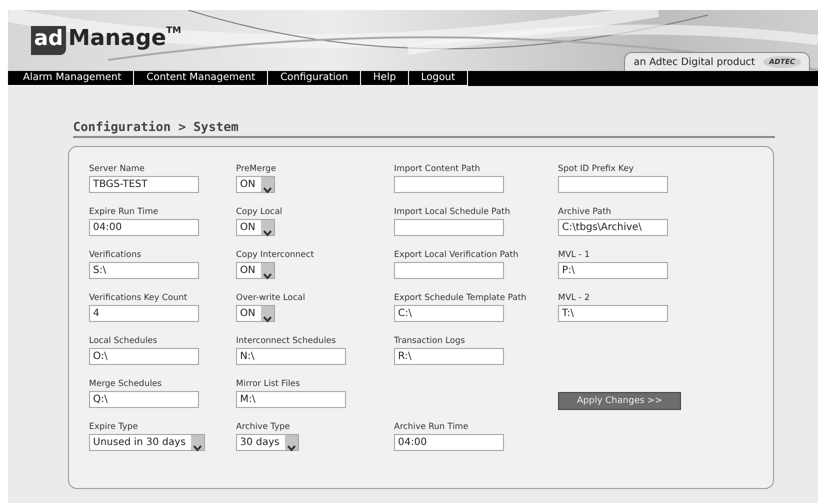  What do you see at coordinates (125, 384) in the screenshot?
I see `field-label: Merge Schedules` at bounding box center [125, 384].